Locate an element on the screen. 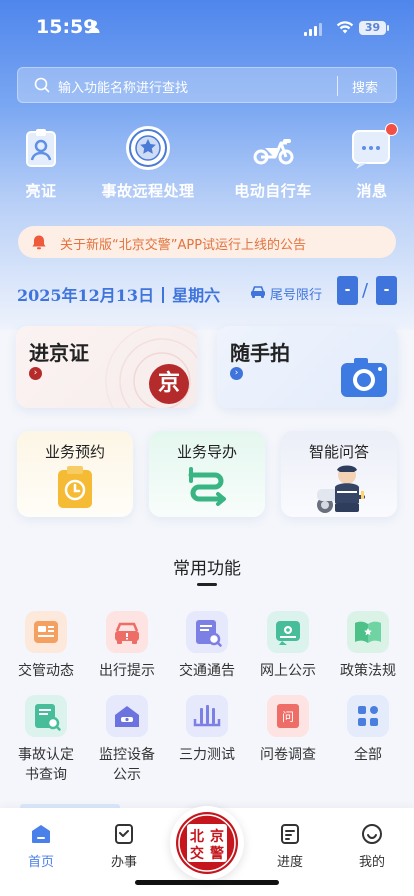  battery-indicator: 39 is located at coordinates (374, 28).